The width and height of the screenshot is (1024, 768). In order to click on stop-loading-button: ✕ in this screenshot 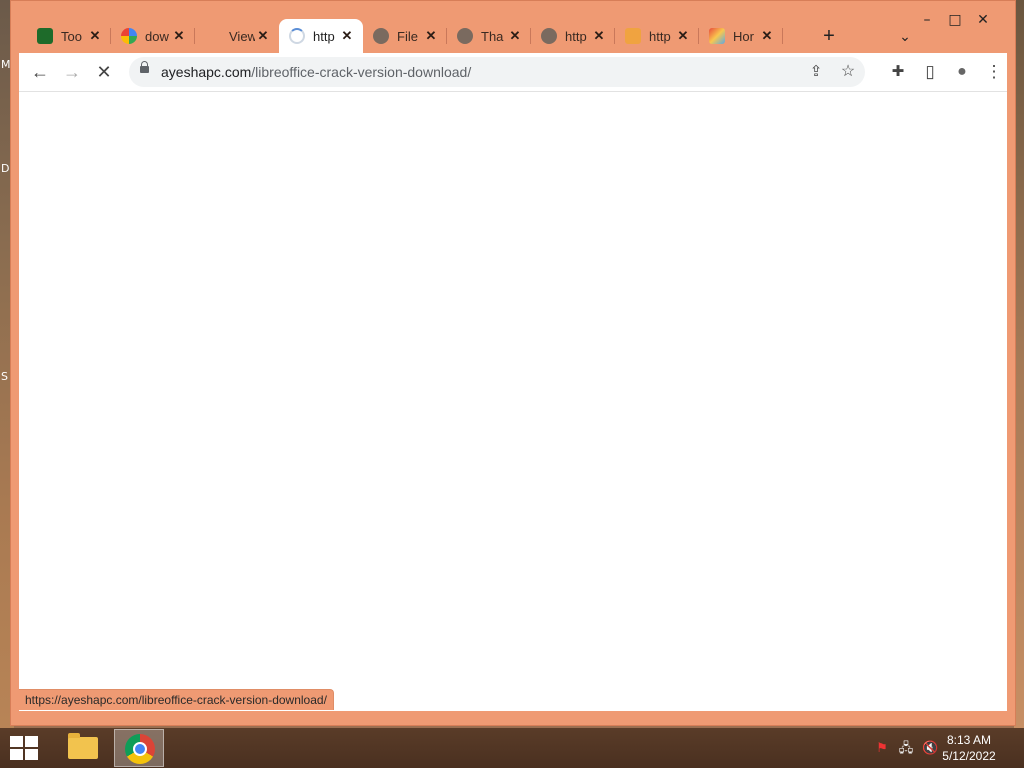, I will do `click(104, 72)`.